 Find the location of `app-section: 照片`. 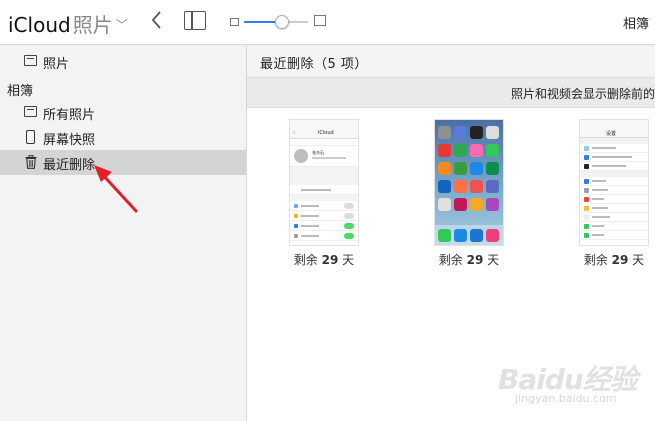

app-section: 照片 is located at coordinates (92, 25).